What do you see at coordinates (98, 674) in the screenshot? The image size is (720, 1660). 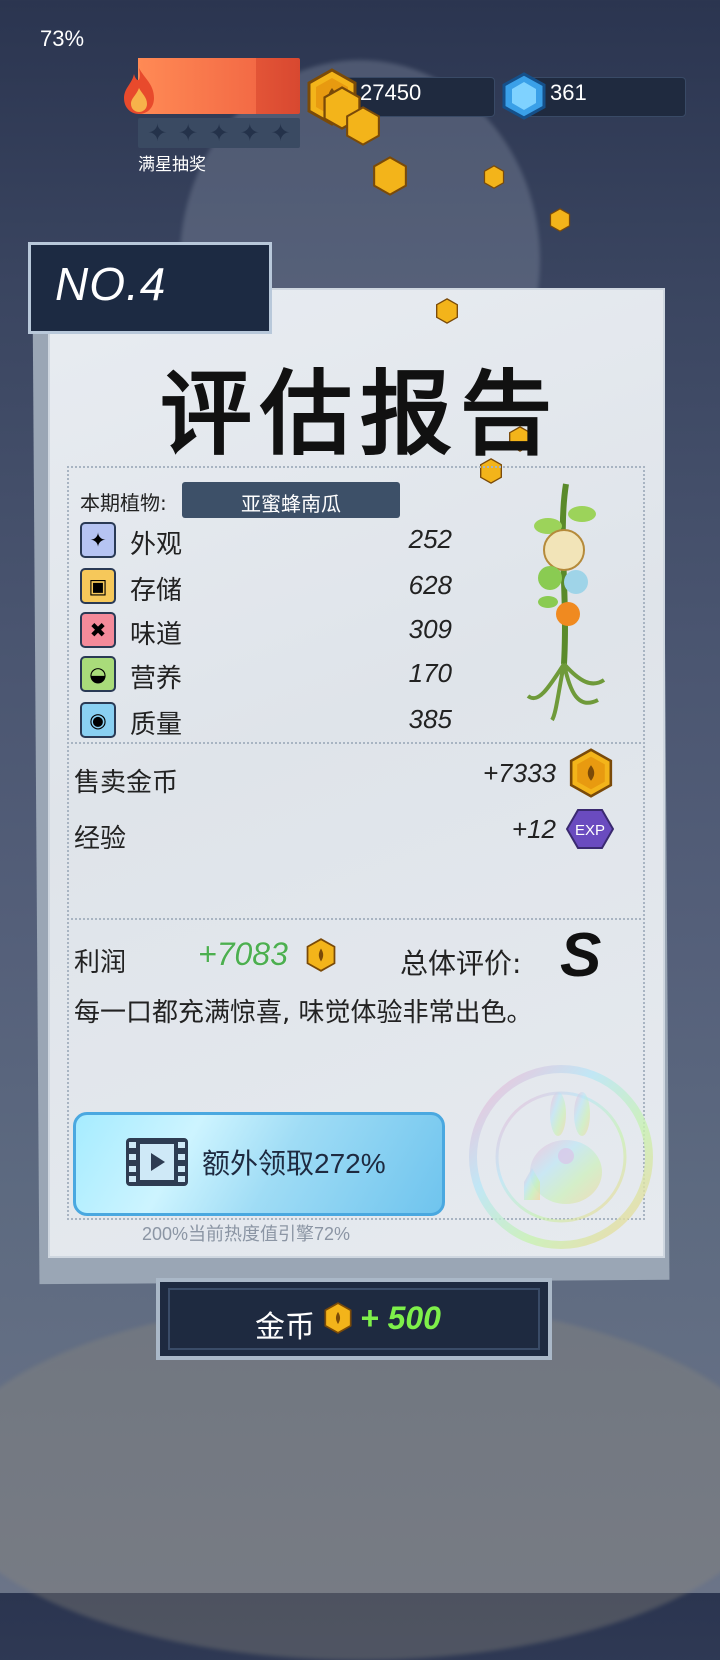 I see `leaf-bowl-icon: ◒` at bounding box center [98, 674].